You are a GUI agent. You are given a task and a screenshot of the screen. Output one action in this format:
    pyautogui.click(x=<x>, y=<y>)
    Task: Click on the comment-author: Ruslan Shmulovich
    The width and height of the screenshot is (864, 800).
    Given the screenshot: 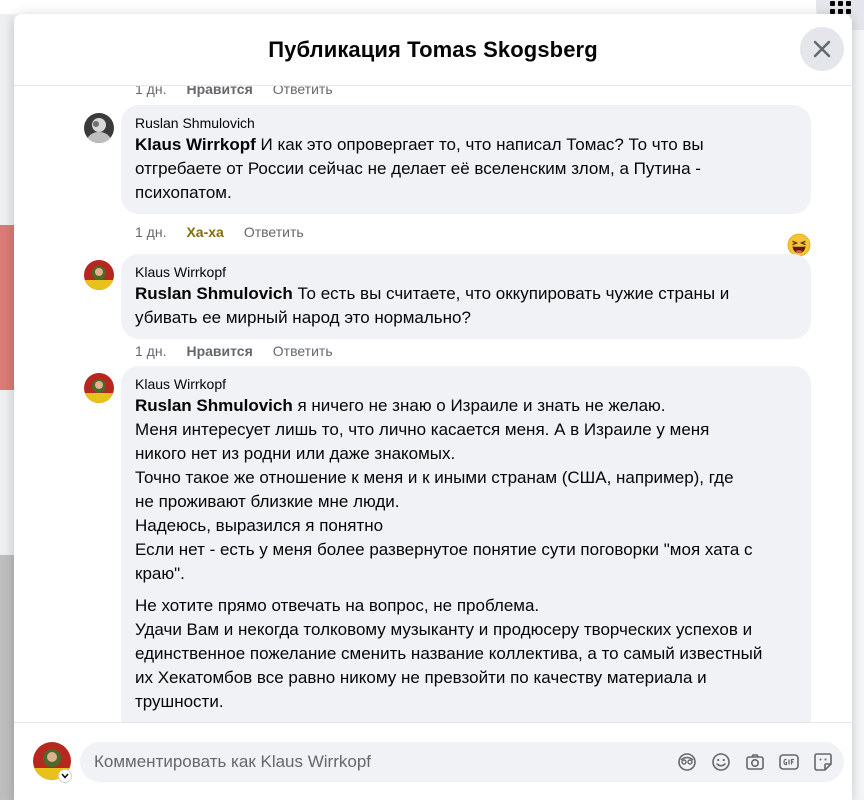 What is the action you would take?
    pyautogui.click(x=466, y=123)
    